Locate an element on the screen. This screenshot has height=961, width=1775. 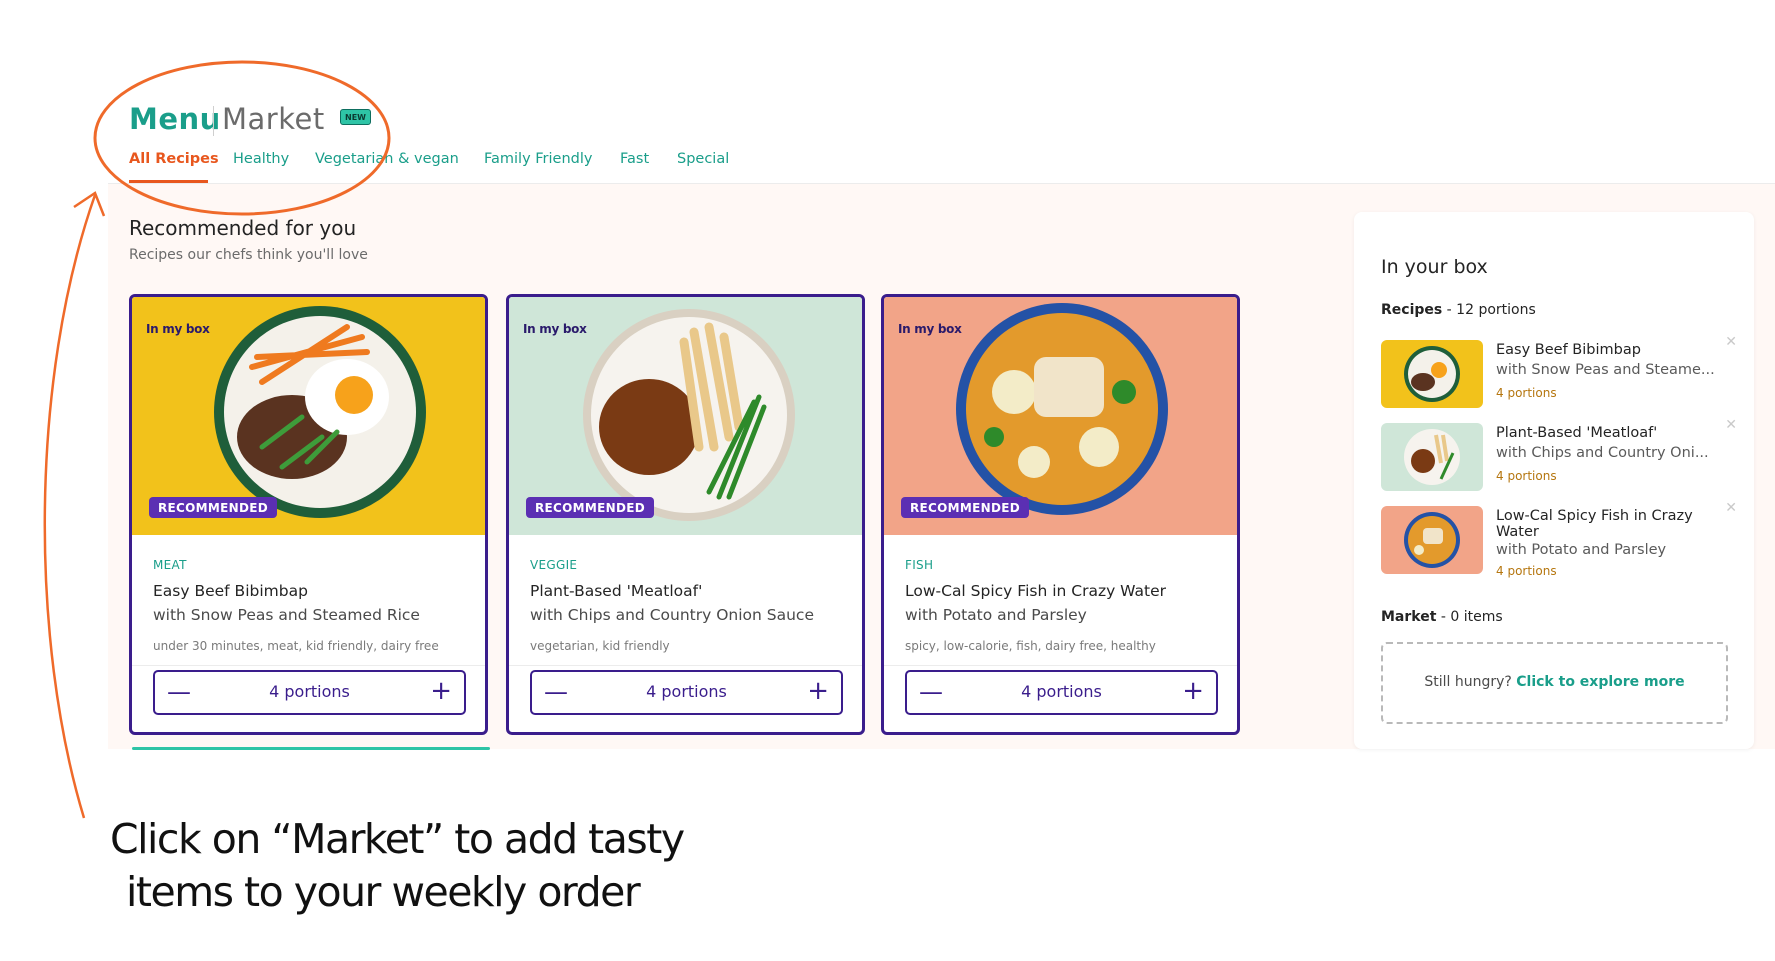
annotation-line-1: Click on “Market” to add tasty is located at coordinates (397, 839).